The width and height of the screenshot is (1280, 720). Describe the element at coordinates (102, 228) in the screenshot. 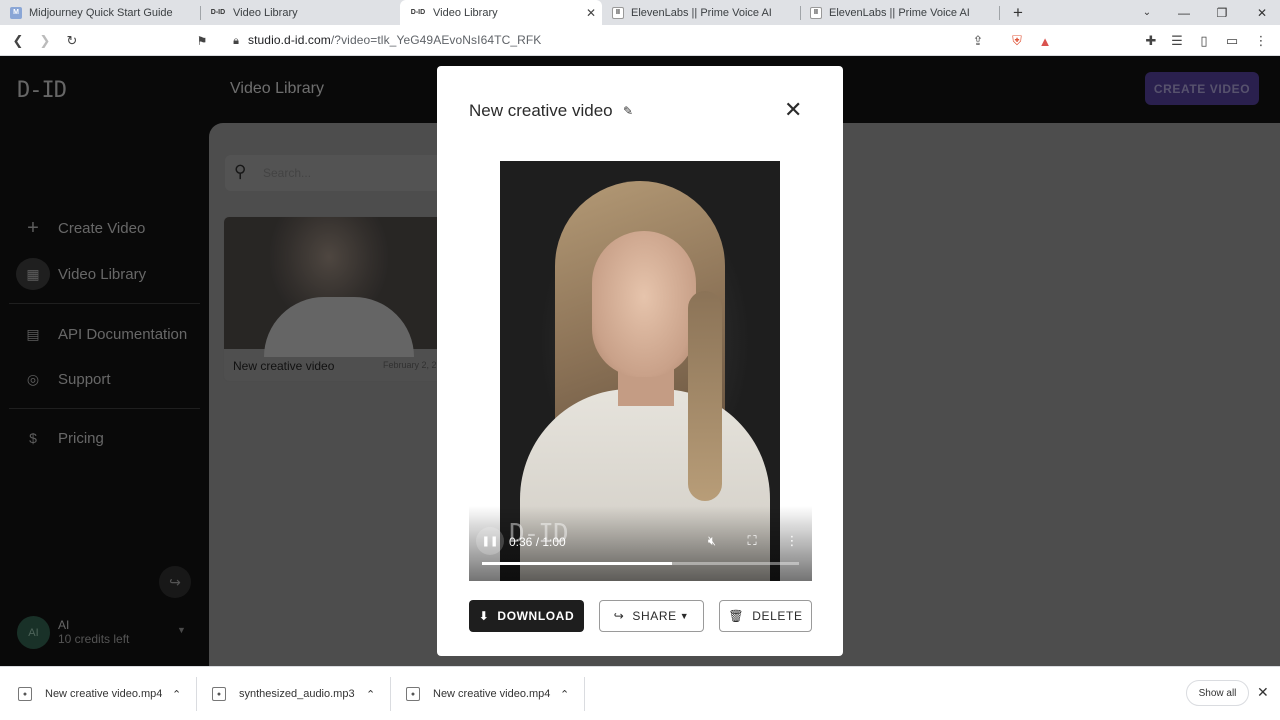

I see `sidebar-item-label: Create Video` at that location.